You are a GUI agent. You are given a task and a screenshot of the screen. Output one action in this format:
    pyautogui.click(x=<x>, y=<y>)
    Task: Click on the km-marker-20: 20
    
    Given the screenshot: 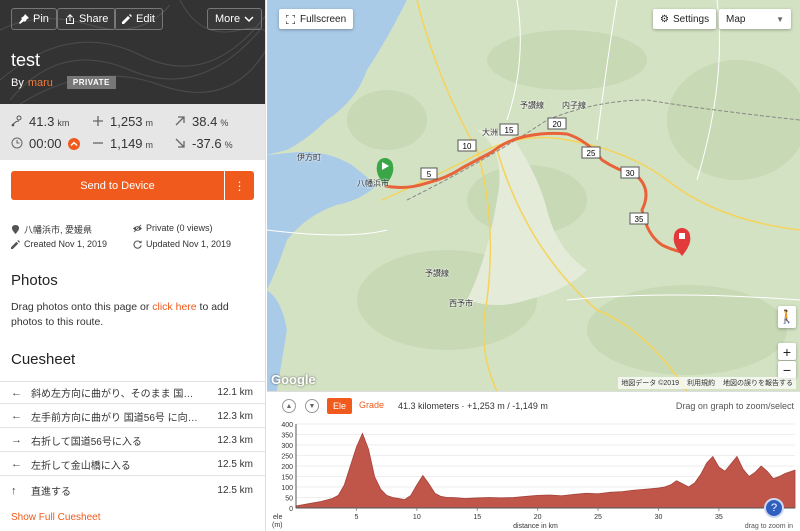 What is the action you would take?
    pyautogui.click(x=557, y=123)
    